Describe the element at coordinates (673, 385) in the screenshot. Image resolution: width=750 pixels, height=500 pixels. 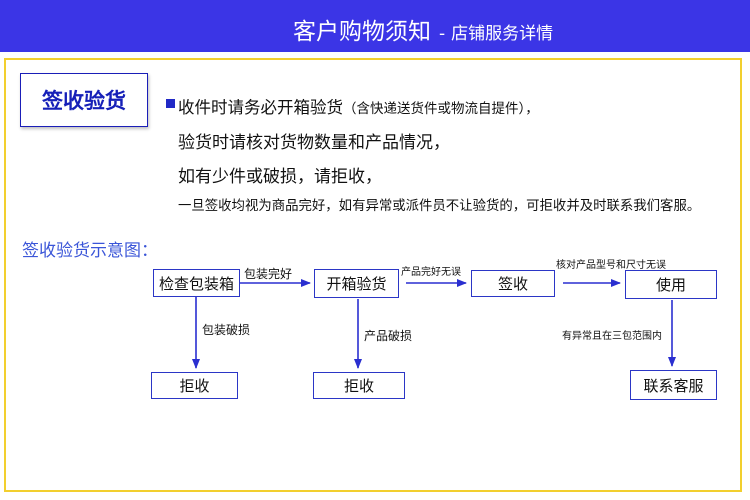
I see `node-contact-service: 联系客服` at that location.